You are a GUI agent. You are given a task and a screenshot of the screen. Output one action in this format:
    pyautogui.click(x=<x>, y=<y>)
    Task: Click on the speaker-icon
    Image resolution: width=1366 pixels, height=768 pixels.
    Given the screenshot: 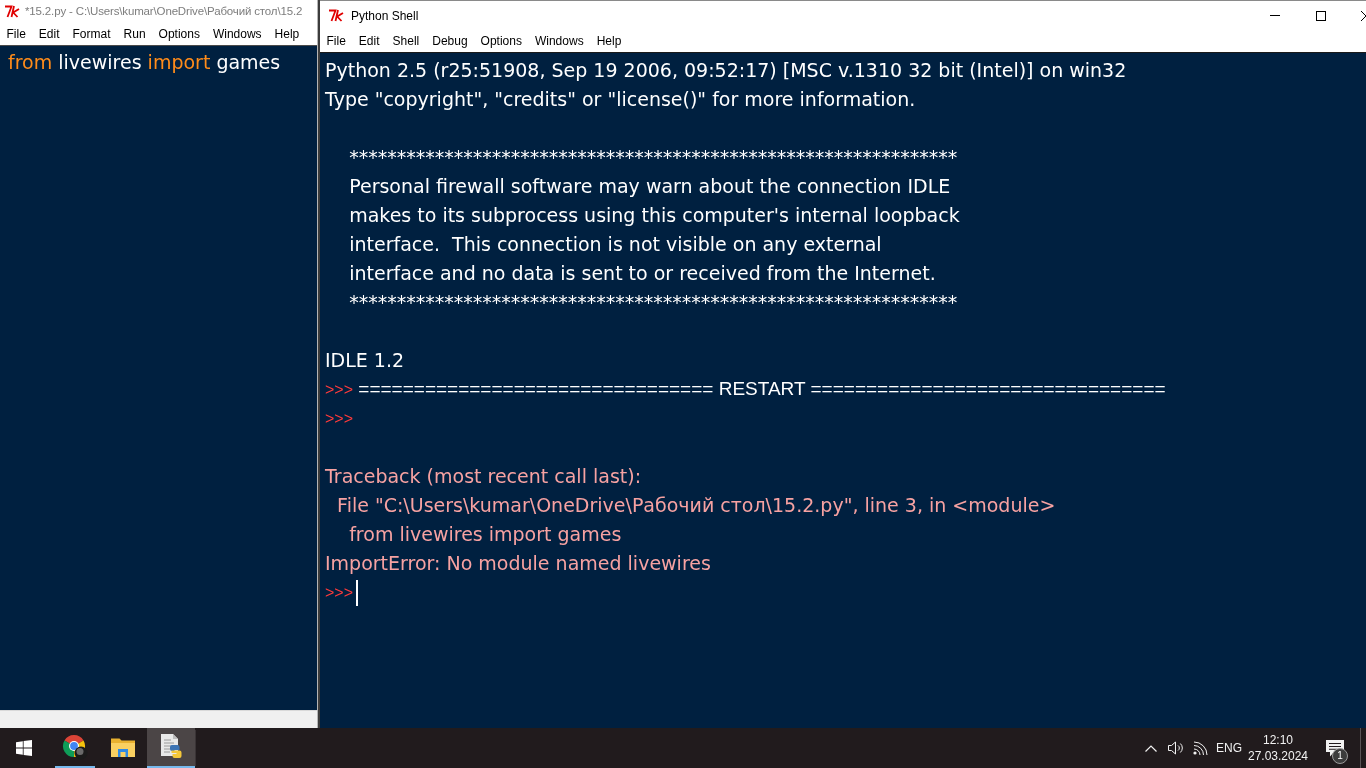 What is the action you would take?
    pyautogui.click(x=1175, y=748)
    